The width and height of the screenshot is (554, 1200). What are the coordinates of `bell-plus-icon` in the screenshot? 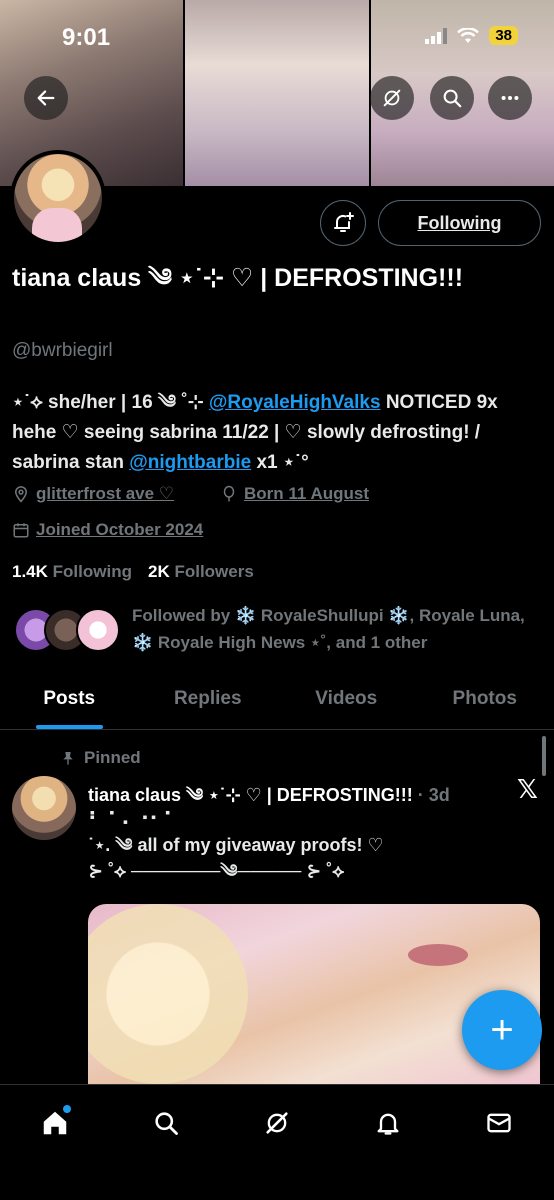 It's located at (344, 222).